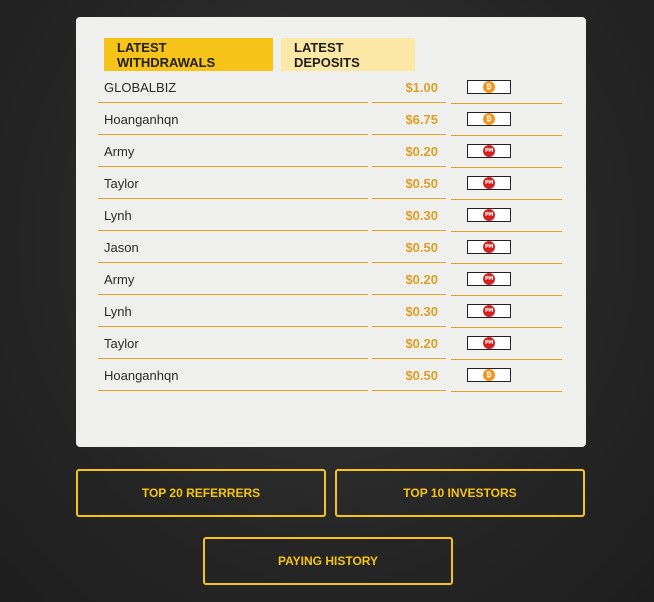 This screenshot has width=654, height=602. Describe the element at coordinates (233, 247) in the screenshot. I see `user-name: Jason` at that location.